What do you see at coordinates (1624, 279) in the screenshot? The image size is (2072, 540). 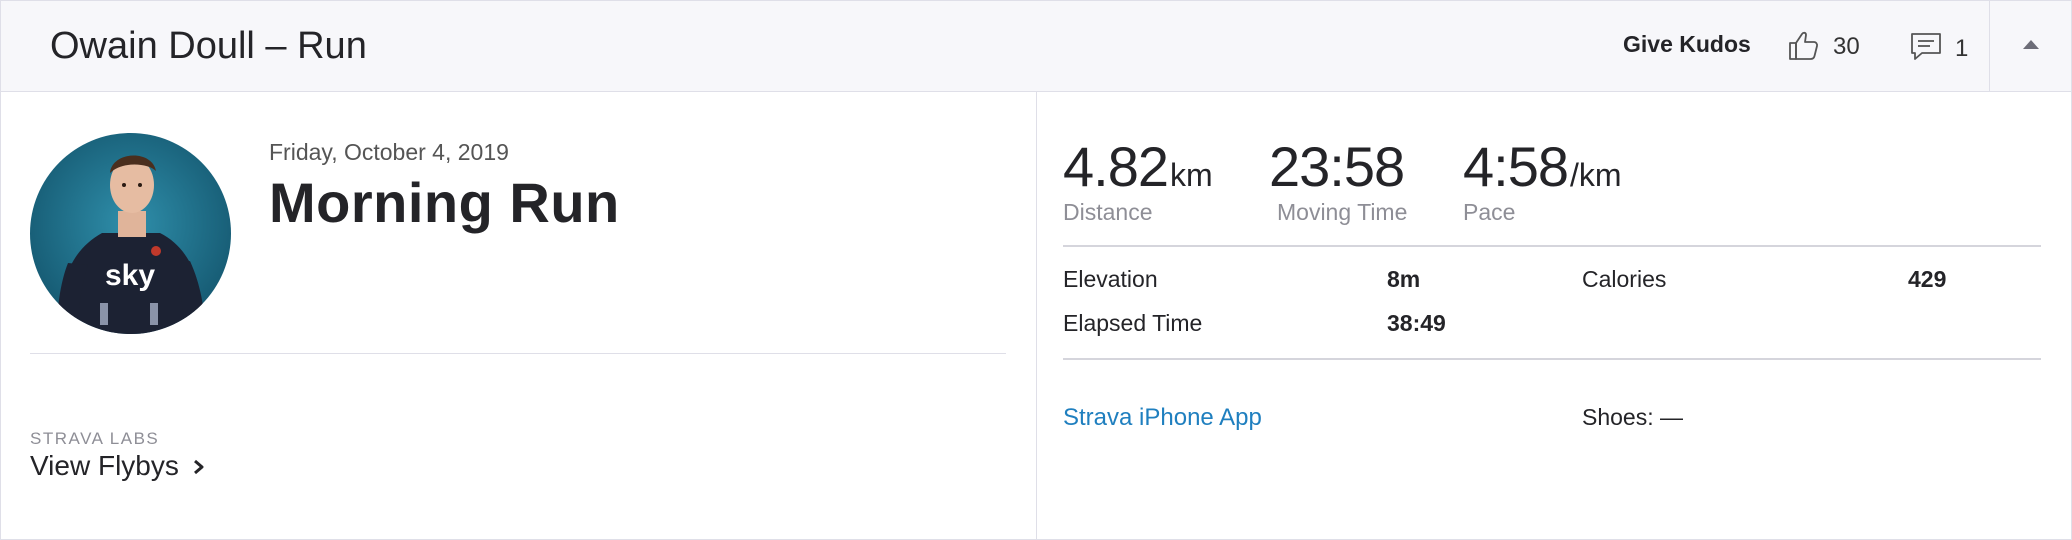 I see `calories-label: Calories` at bounding box center [1624, 279].